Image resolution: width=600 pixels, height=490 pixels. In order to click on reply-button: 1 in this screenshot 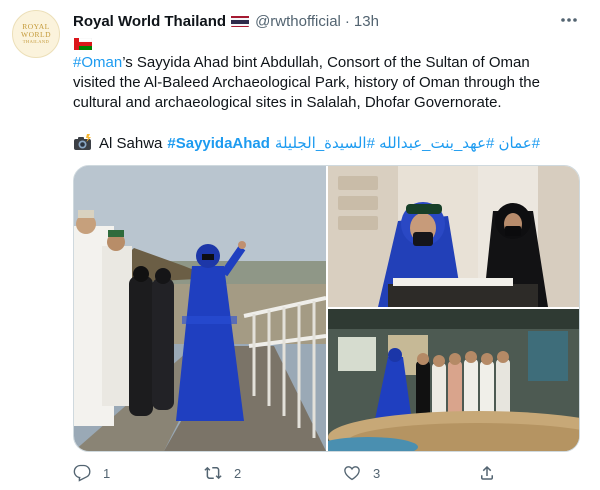, I will do `click(91, 473)`.